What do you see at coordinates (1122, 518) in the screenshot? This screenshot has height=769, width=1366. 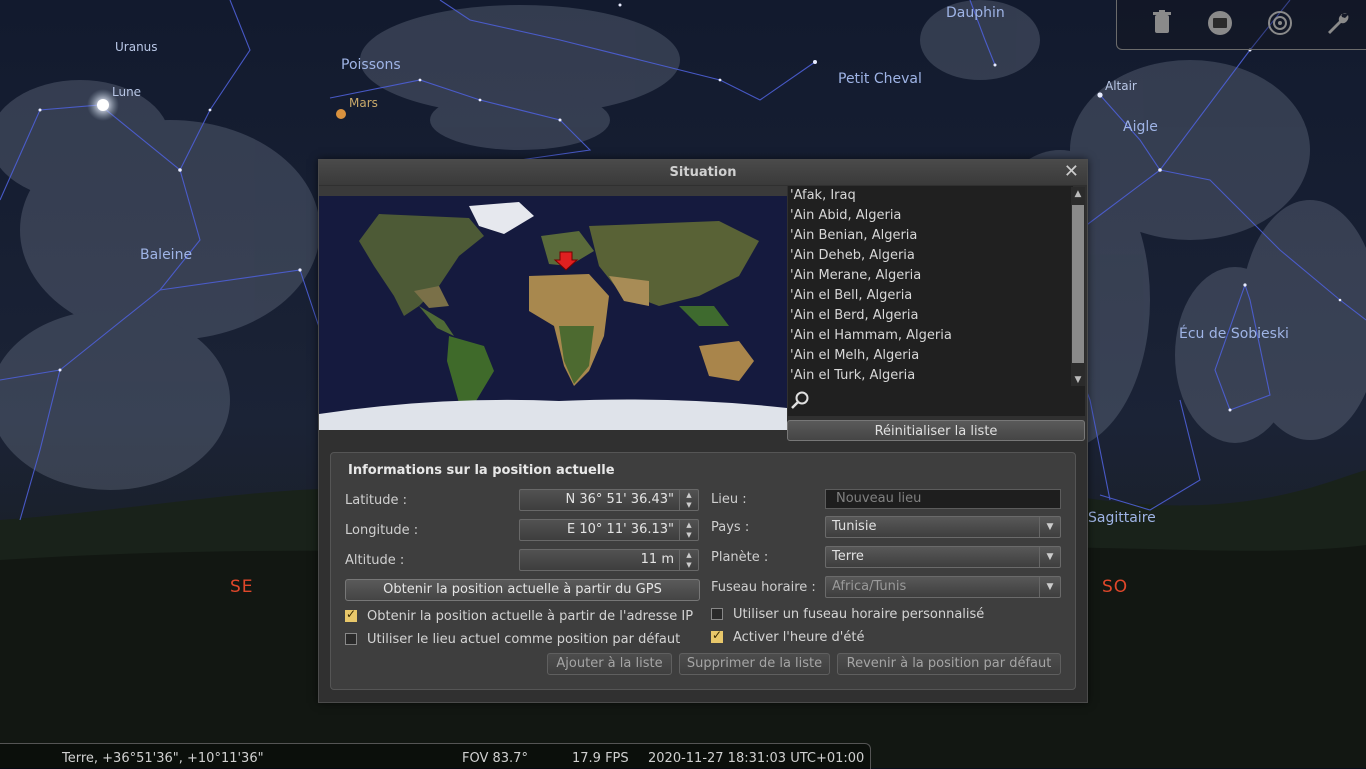 I see `sky-label-sagittaire: Sagittaire` at bounding box center [1122, 518].